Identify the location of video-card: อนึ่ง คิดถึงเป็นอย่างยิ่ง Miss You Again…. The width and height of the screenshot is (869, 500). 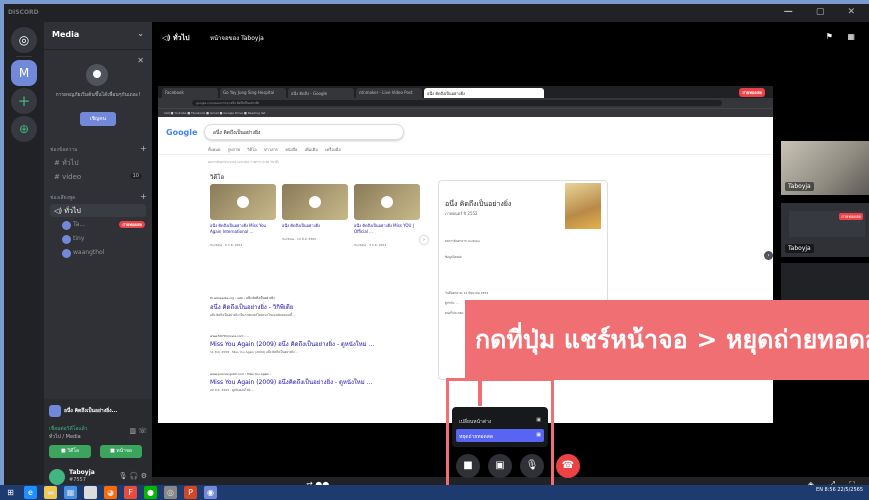
(243, 229).